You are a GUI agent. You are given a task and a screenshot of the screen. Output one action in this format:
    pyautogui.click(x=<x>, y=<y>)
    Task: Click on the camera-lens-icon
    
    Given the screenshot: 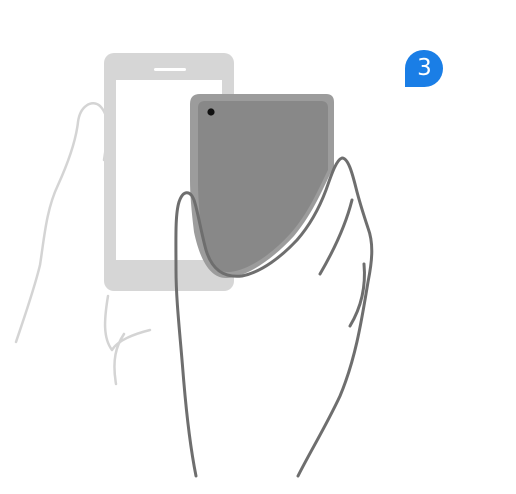 What is the action you would take?
    pyautogui.click(x=211, y=112)
    